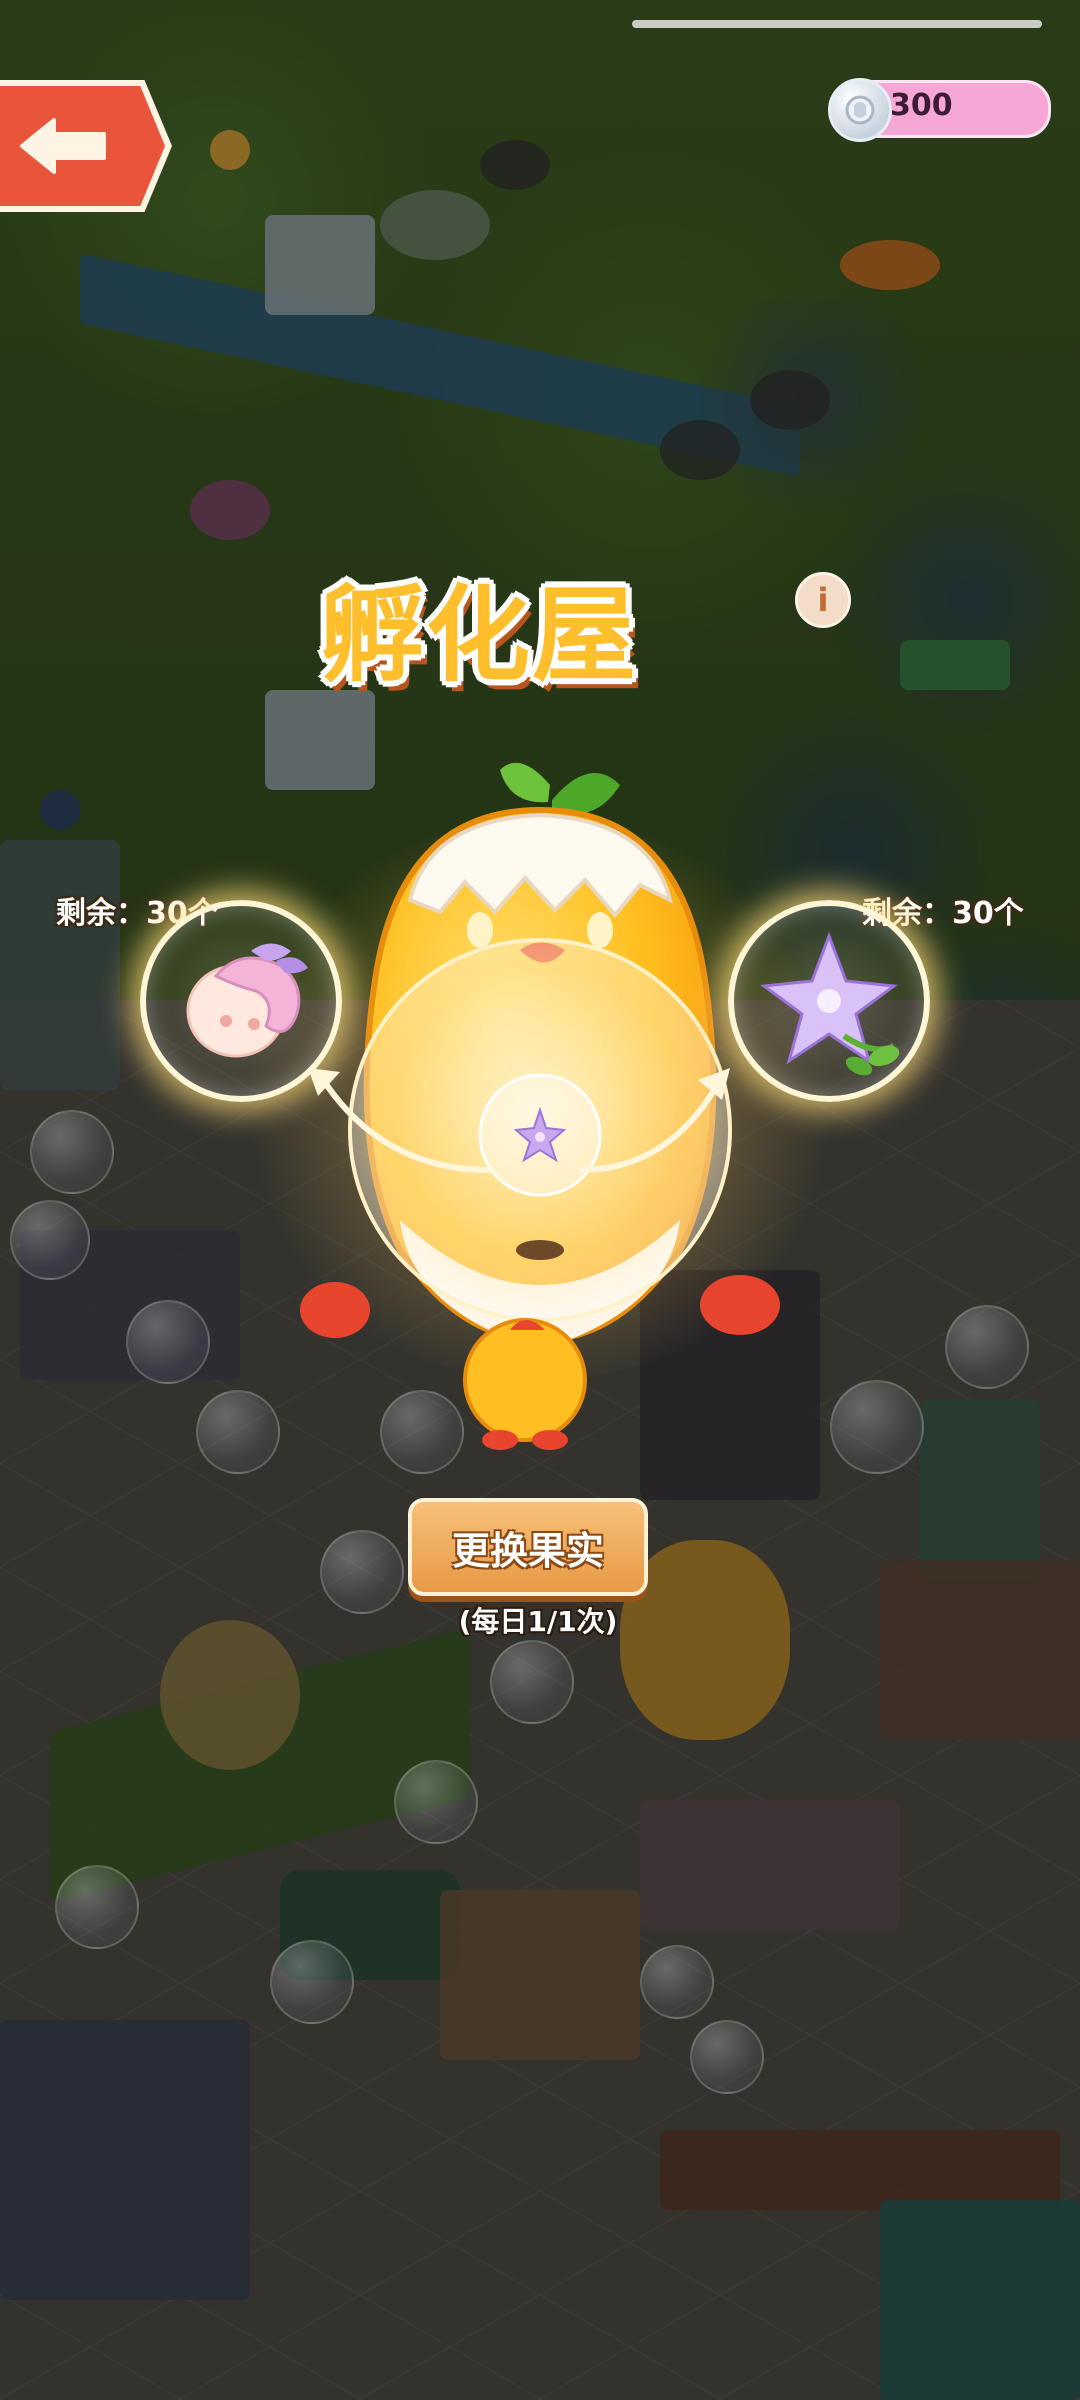  What do you see at coordinates (829, 1003) in the screenshot?
I see `purple-lily-icon` at bounding box center [829, 1003].